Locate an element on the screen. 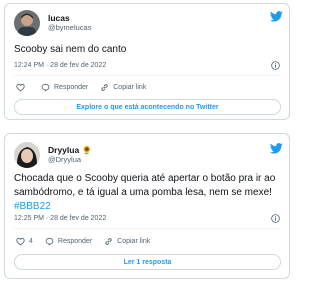  like-button is located at coordinates (22, 87).